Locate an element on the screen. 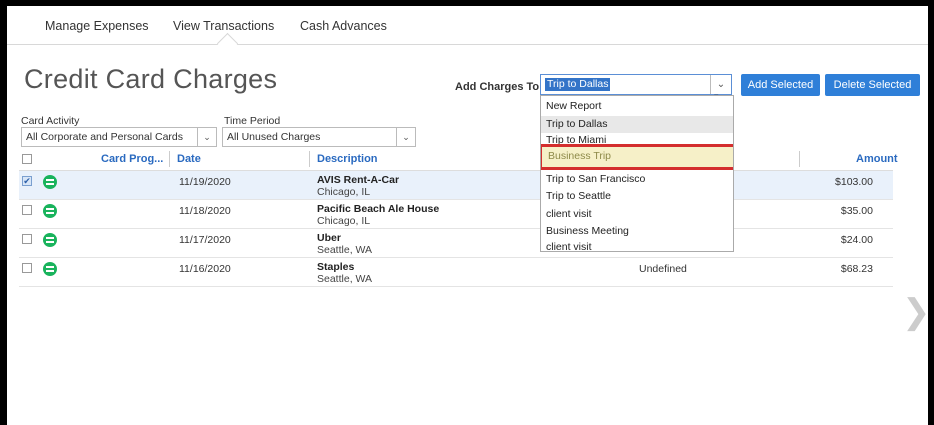 This screenshot has height=425, width=934. active-tab-indicator is located at coordinates (227, 43).